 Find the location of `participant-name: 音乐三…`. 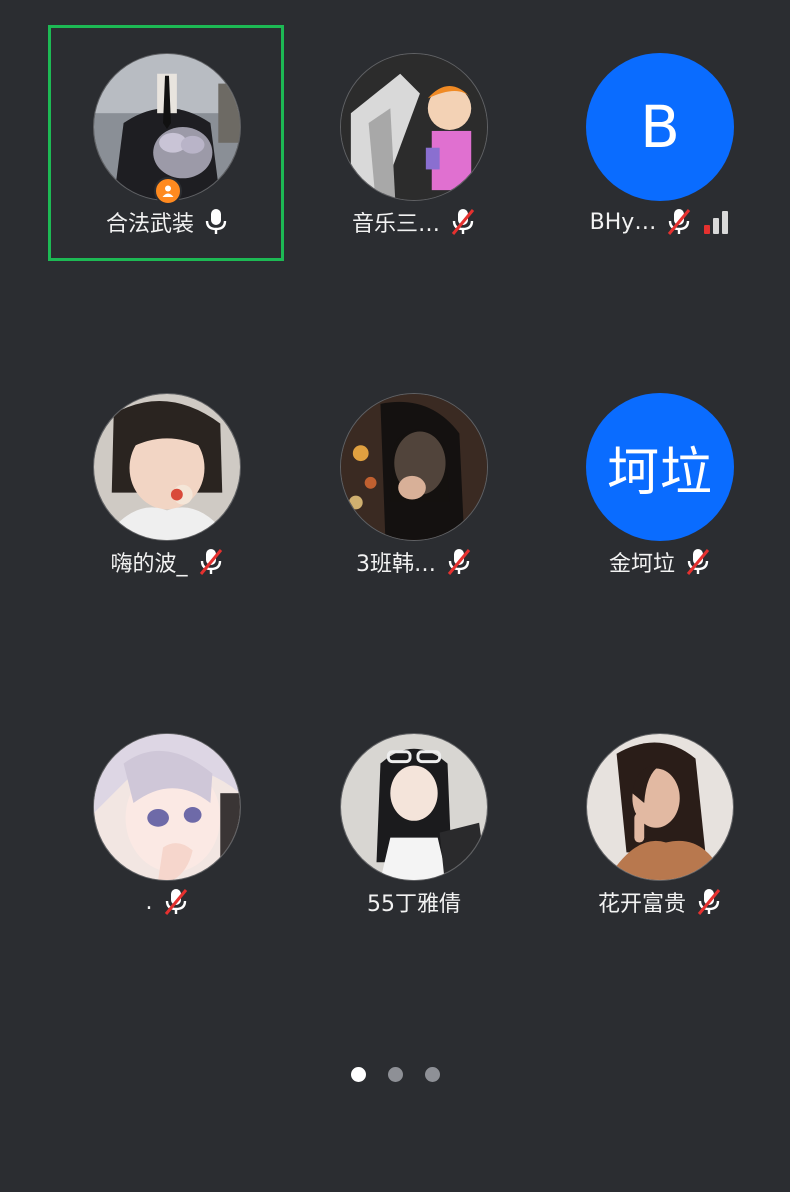

participant-name: 音乐三… is located at coordinates (395, 224).